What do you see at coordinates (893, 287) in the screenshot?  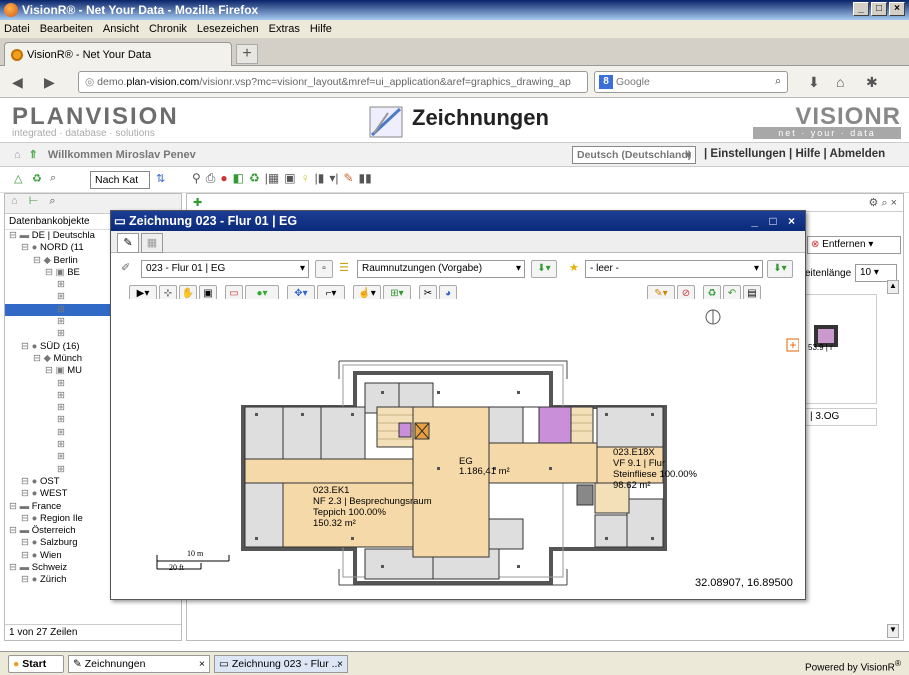 I see `scroll-up-icon: ▲` at bounding box center [893, 287].